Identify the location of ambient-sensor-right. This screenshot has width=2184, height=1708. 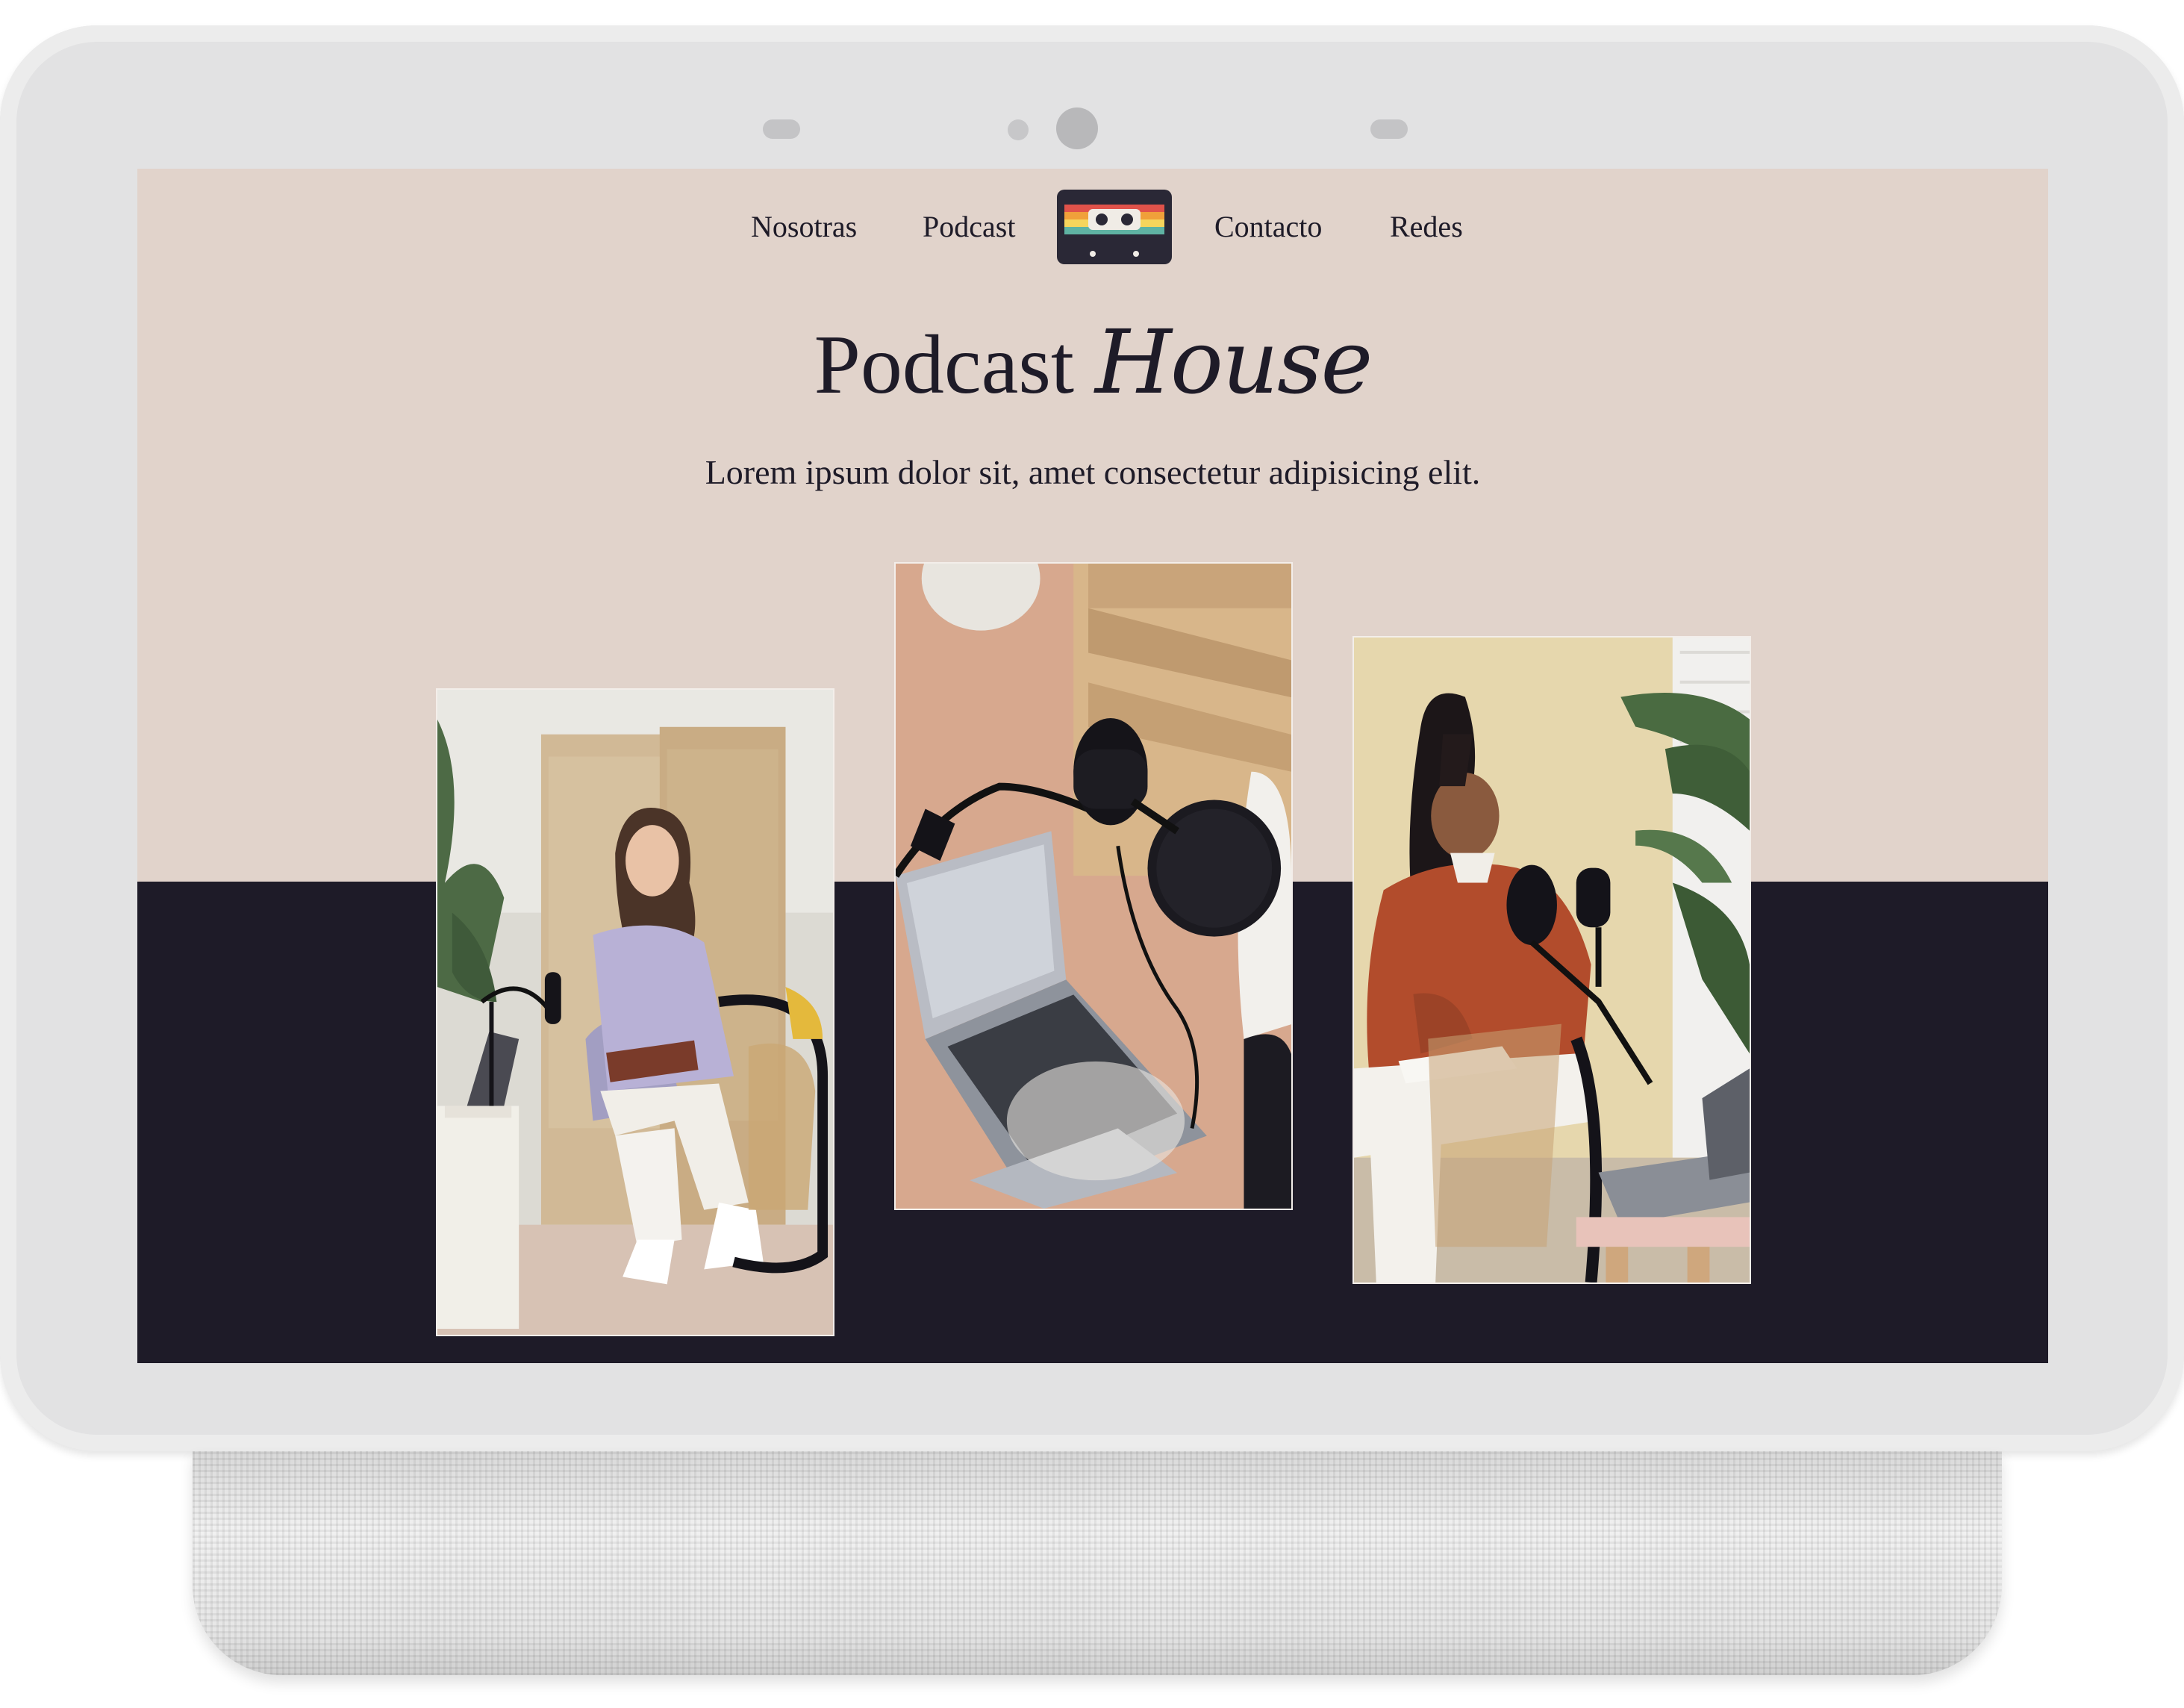
(1389, 129).